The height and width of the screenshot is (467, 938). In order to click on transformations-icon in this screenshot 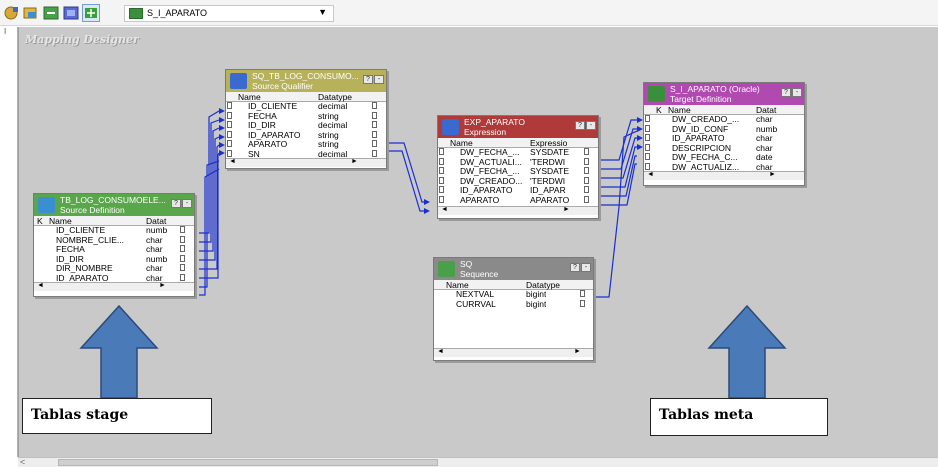, I will do `click(51, 13)`.